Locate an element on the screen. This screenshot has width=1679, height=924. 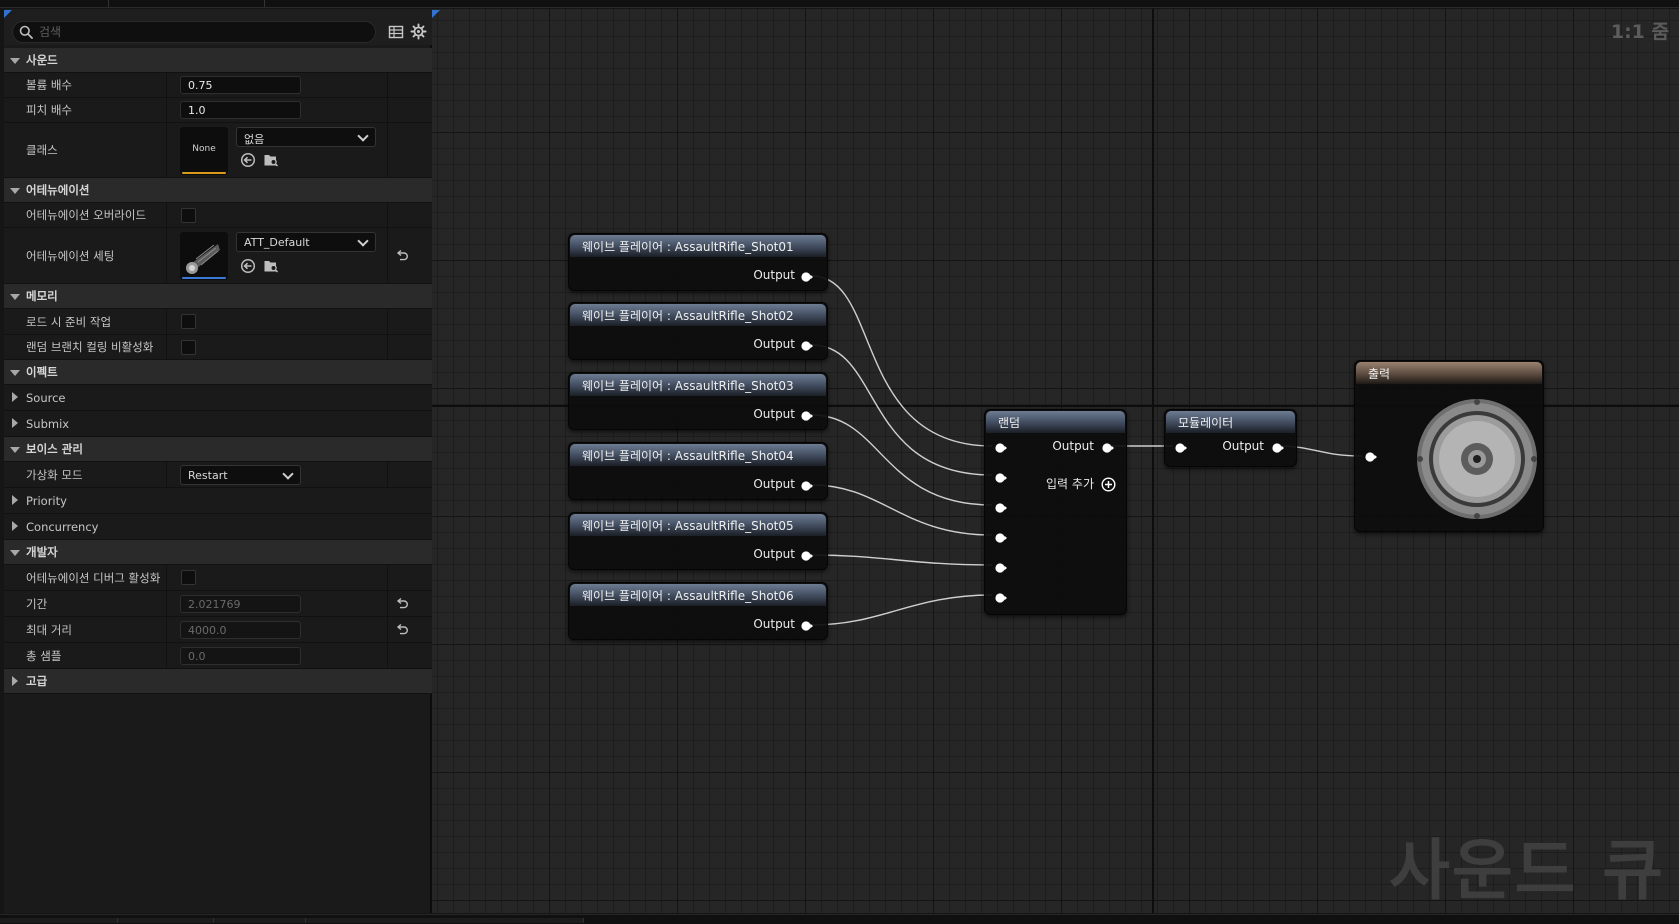
category-memory: 메모리 is located at coordinates (218, 296).